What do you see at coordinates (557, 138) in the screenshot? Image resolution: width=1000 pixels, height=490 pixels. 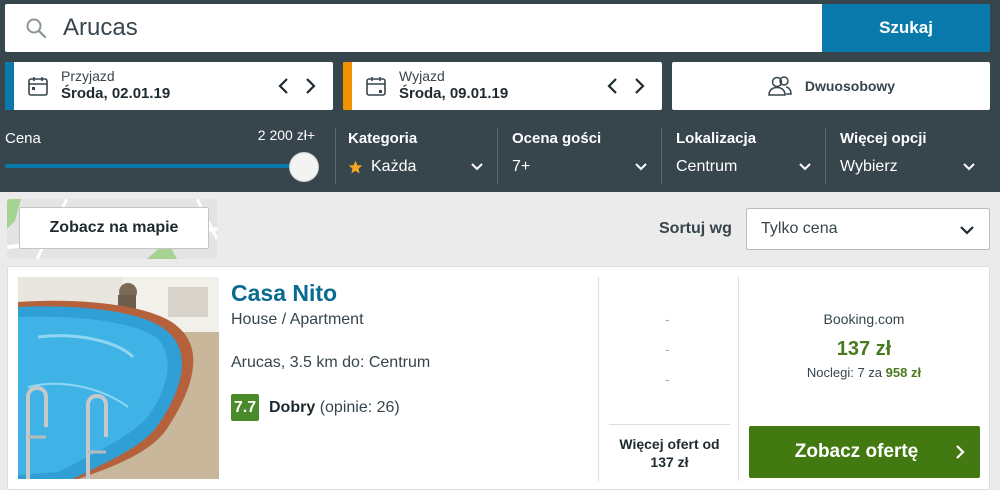 I see `rating-label: Ocena gości` at bounding box center [557, 138].